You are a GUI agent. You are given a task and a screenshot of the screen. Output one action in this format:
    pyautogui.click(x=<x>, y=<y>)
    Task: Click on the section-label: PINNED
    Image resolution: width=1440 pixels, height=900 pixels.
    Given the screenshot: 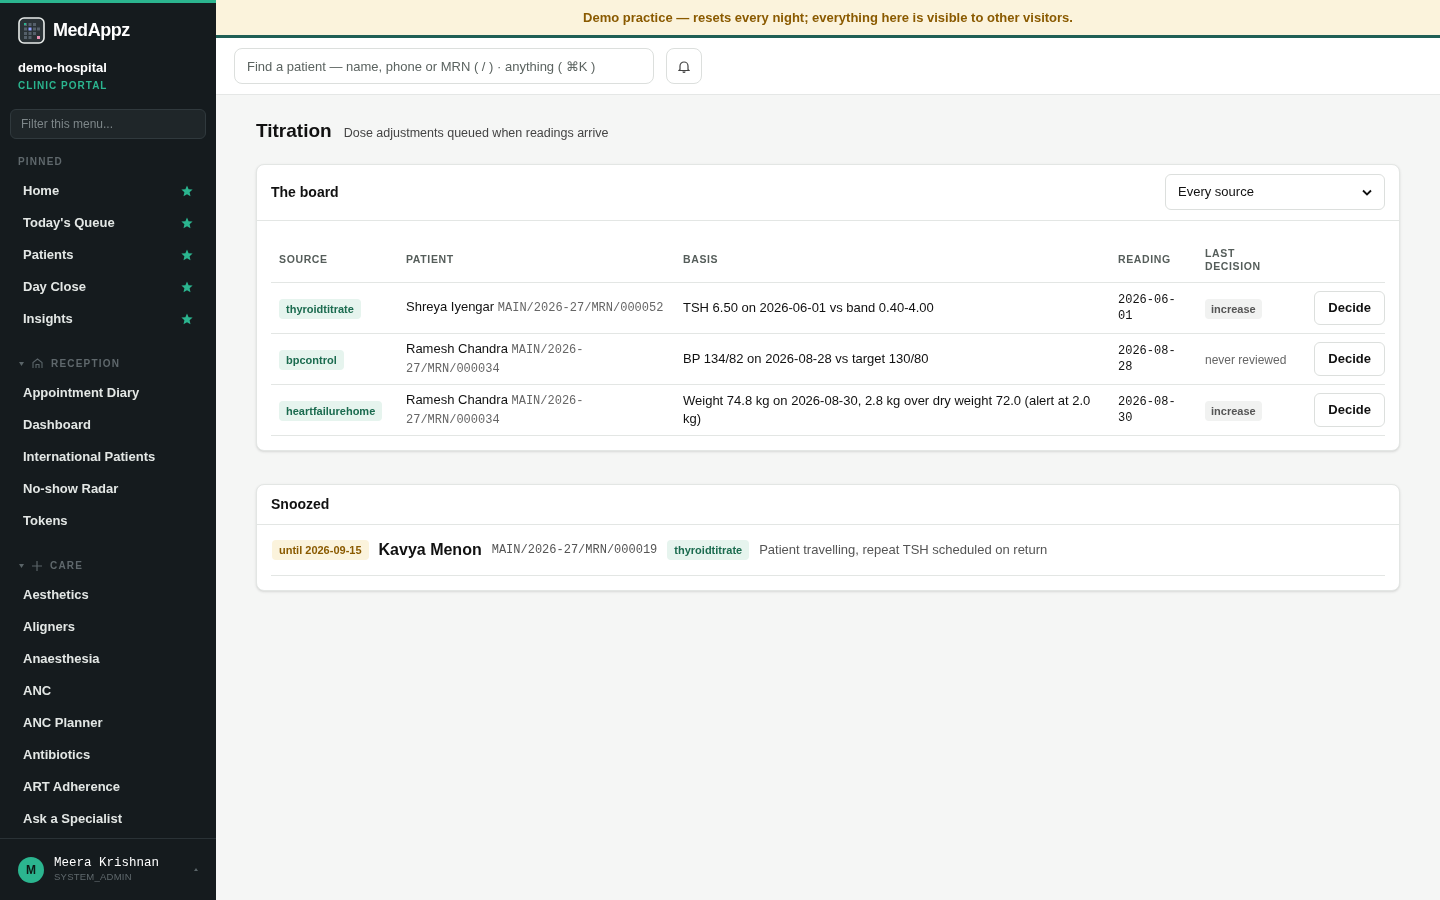 What is the action you would take?
    pyautogui.click(x=40, y=162)
    